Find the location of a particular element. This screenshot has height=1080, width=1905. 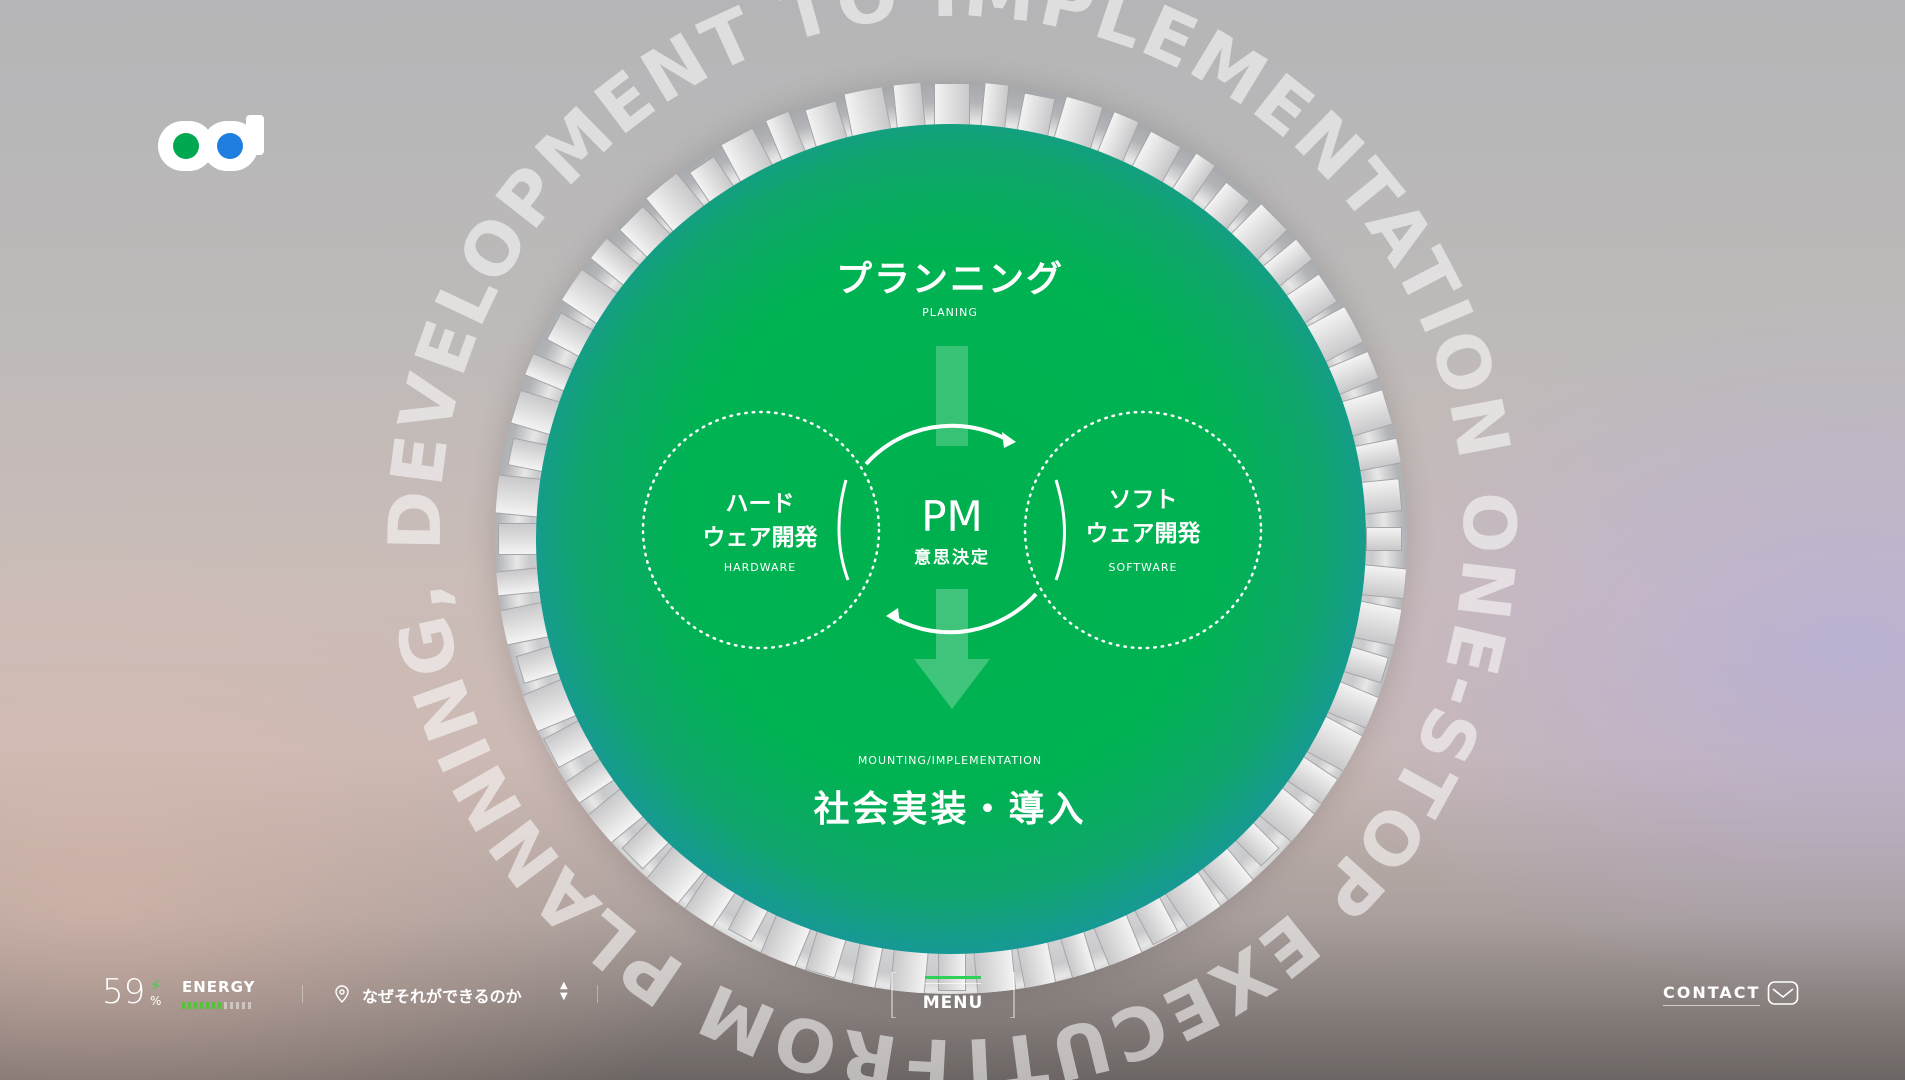

energy-value: 59 is located at coordinates (124, 992).